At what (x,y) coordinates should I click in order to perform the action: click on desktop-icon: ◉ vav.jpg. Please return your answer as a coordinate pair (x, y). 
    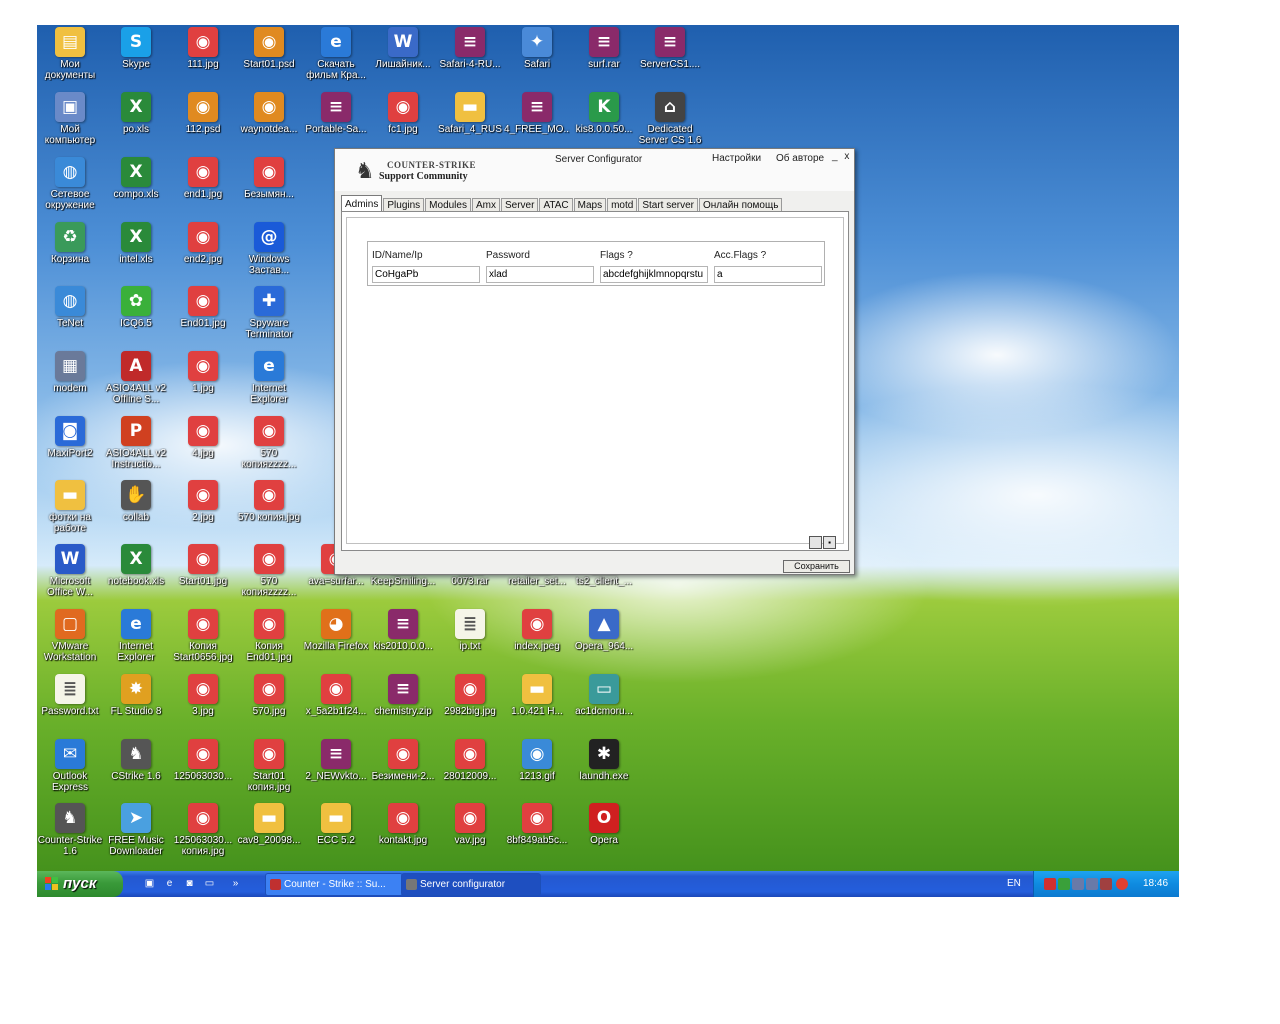
    Looking at the image, I should click on (470, 824).